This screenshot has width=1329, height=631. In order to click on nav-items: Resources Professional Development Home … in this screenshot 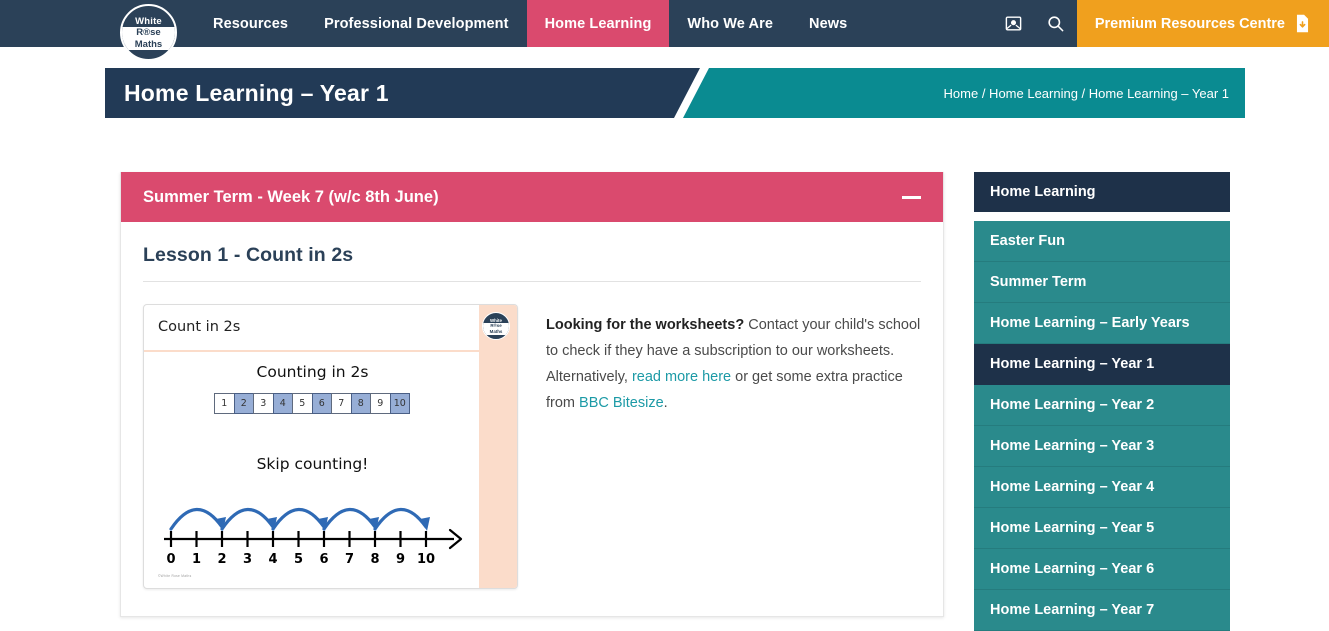, I will do `click(530, 23)`.